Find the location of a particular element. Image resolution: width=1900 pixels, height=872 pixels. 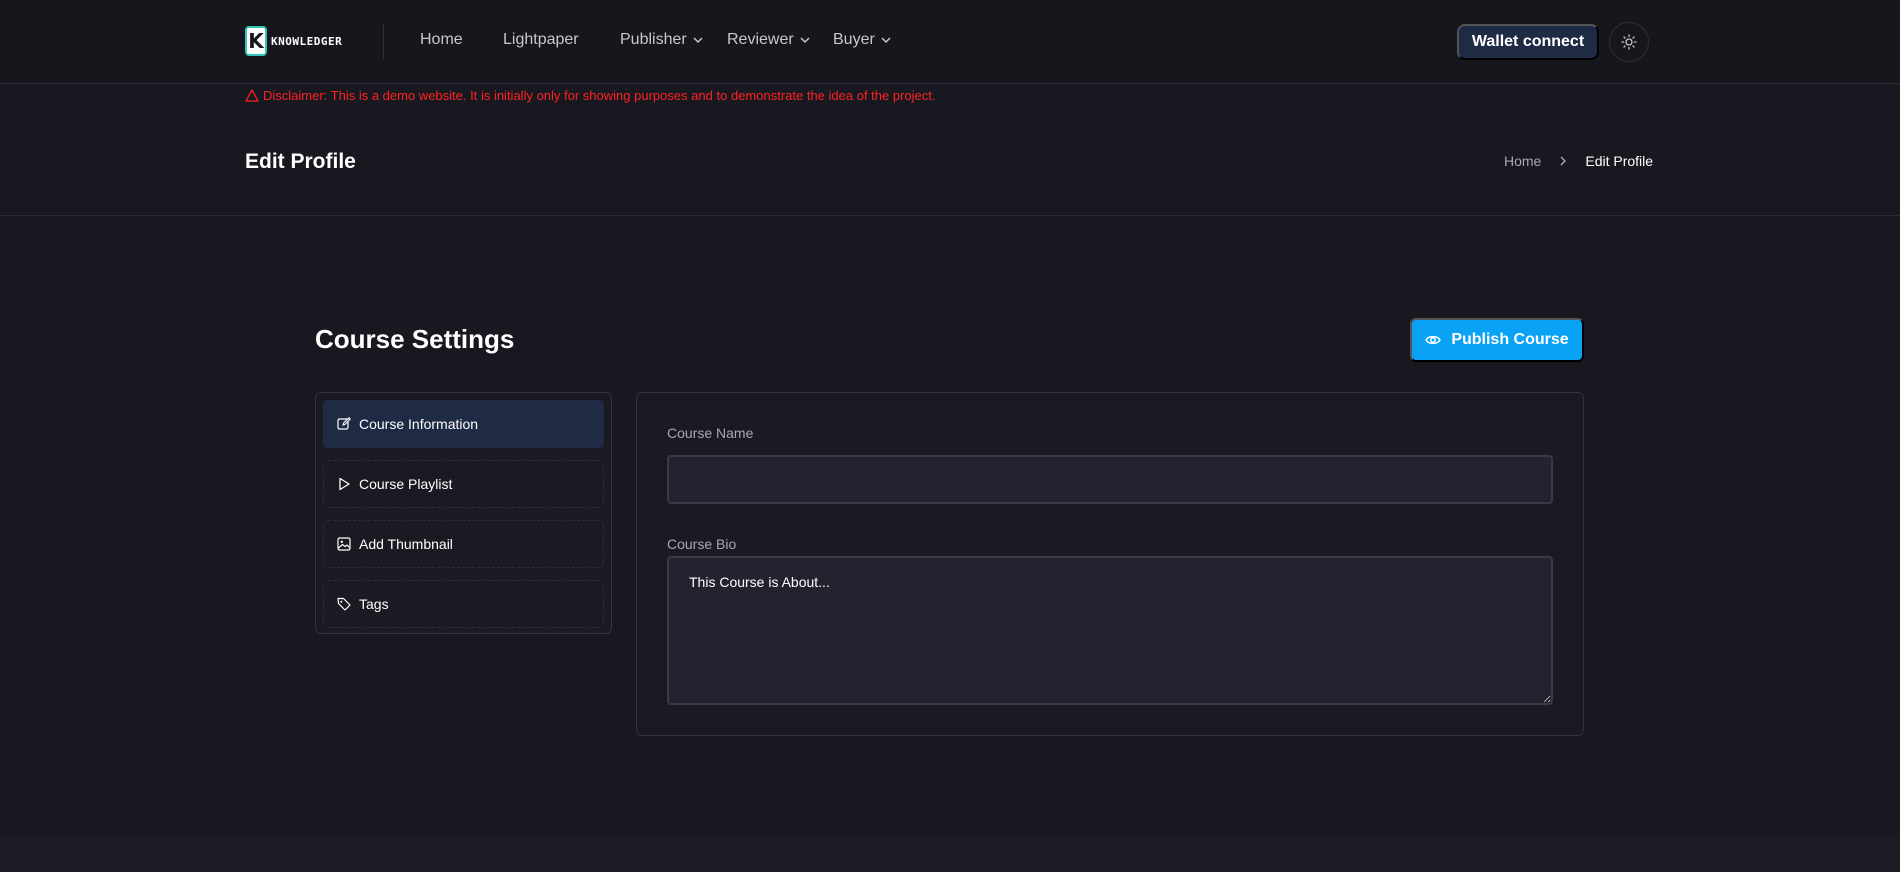

menu-item-course-information: Course Information is located at coordinates (463, 424).